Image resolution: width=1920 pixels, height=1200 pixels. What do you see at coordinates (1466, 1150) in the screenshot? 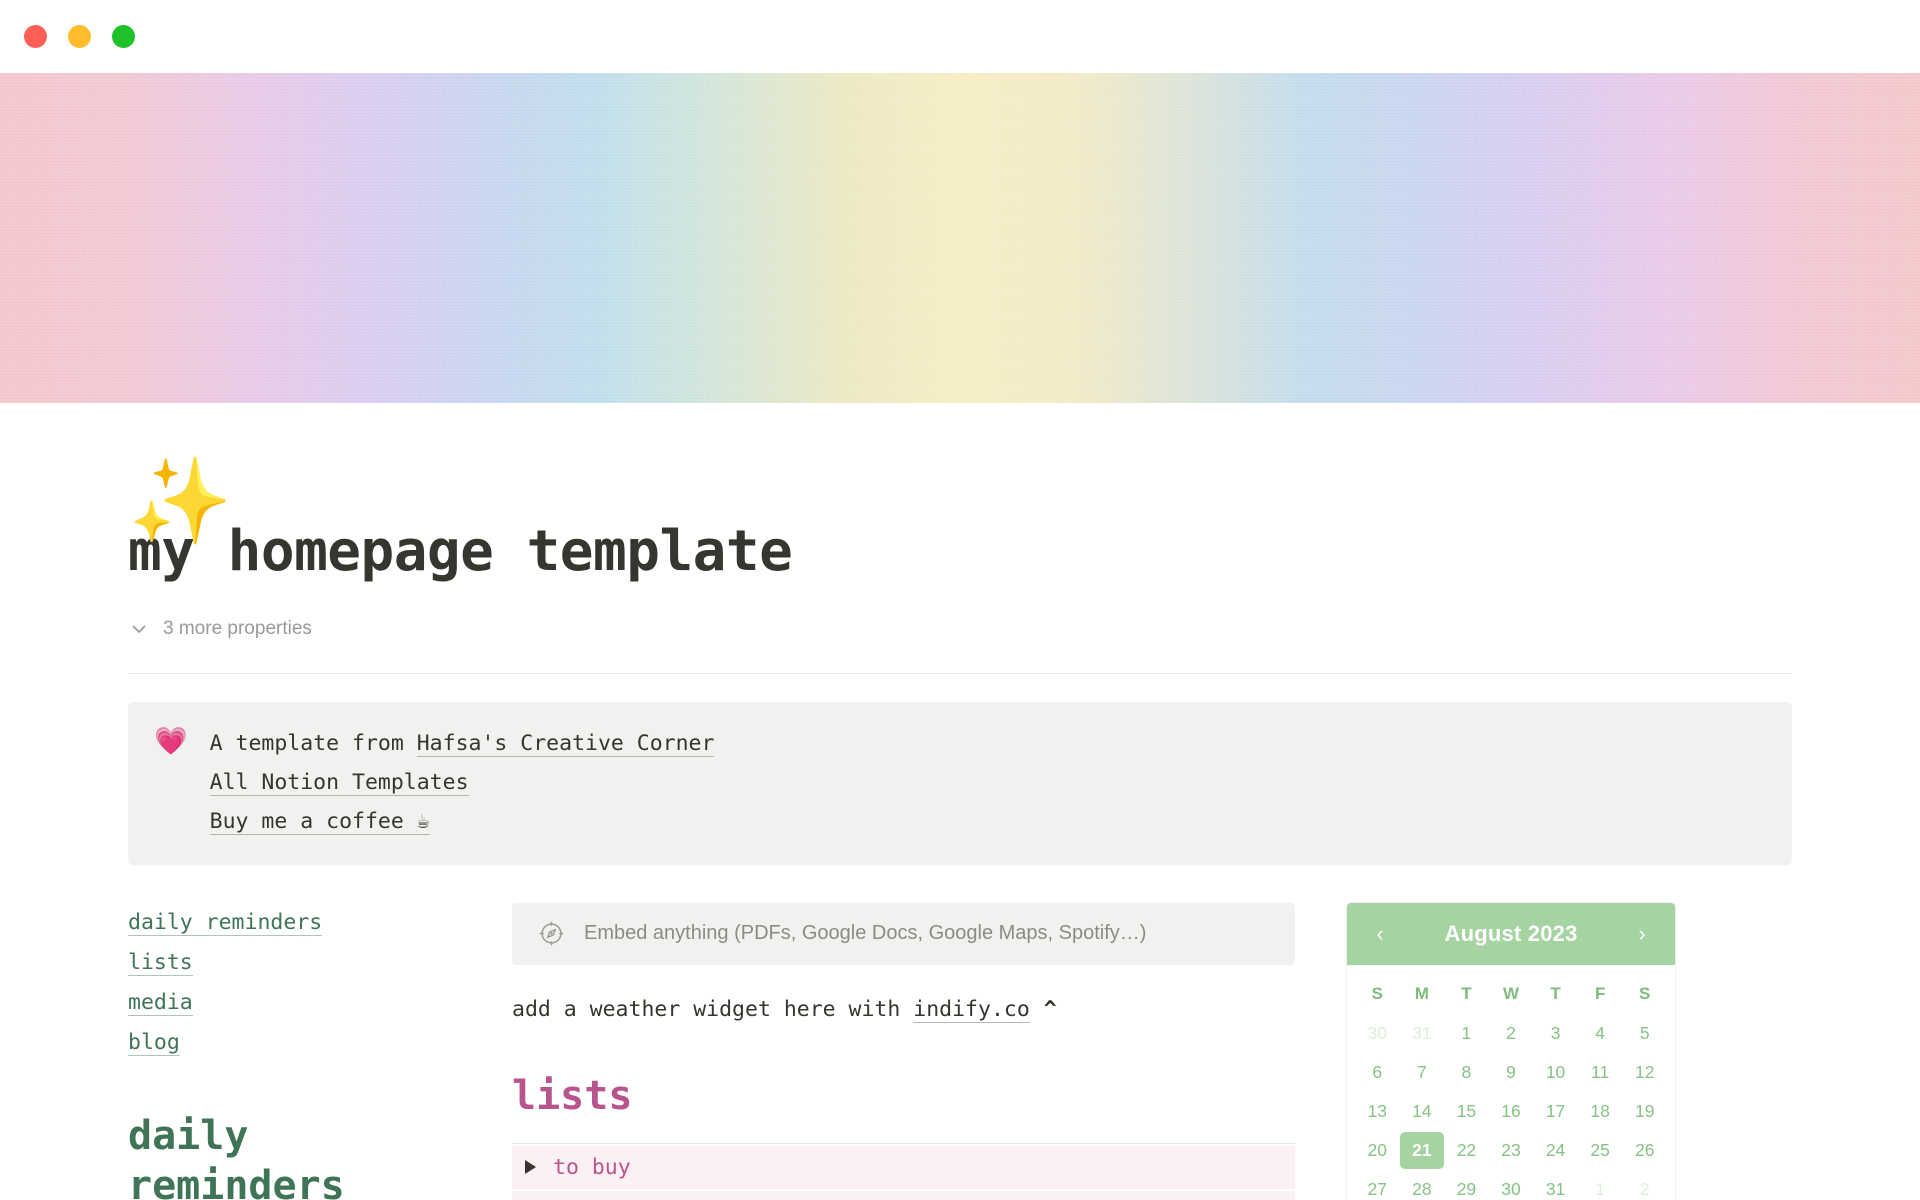
I see `calendar-day: 22` at bounding box center [1466, 1150].